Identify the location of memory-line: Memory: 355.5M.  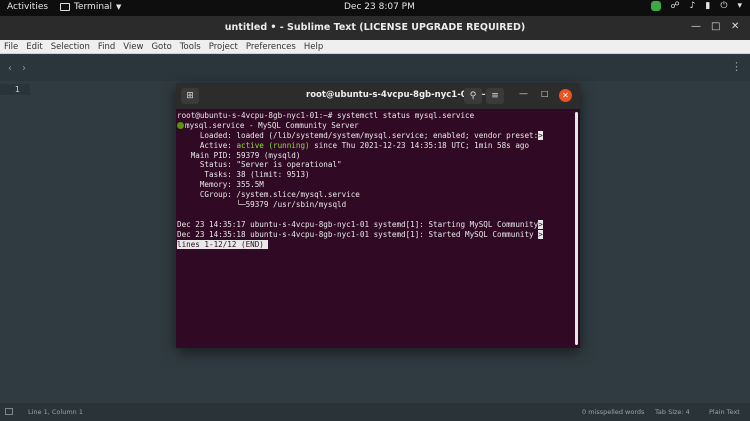
(220, 185).